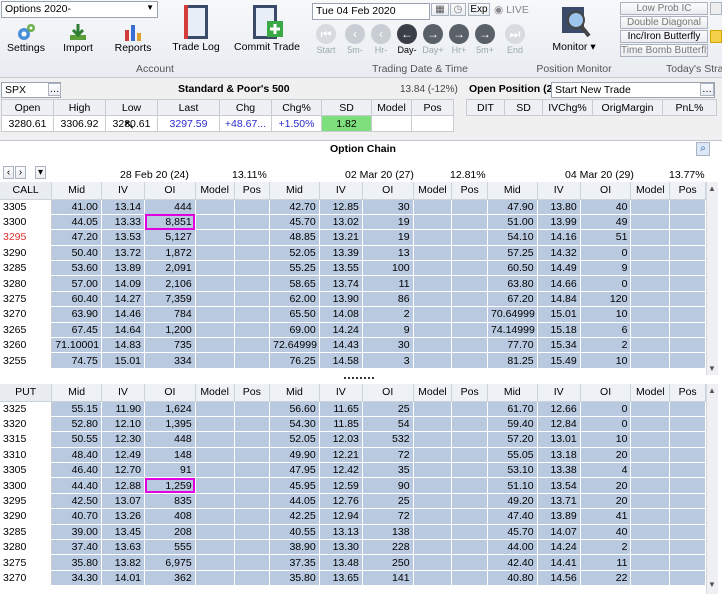 Image resolution: width=722 pixels, height=594 pixels. Describe the element at coordinates (341, 578) in the screenshot. I see `iv-cell: 13.65` at that location.